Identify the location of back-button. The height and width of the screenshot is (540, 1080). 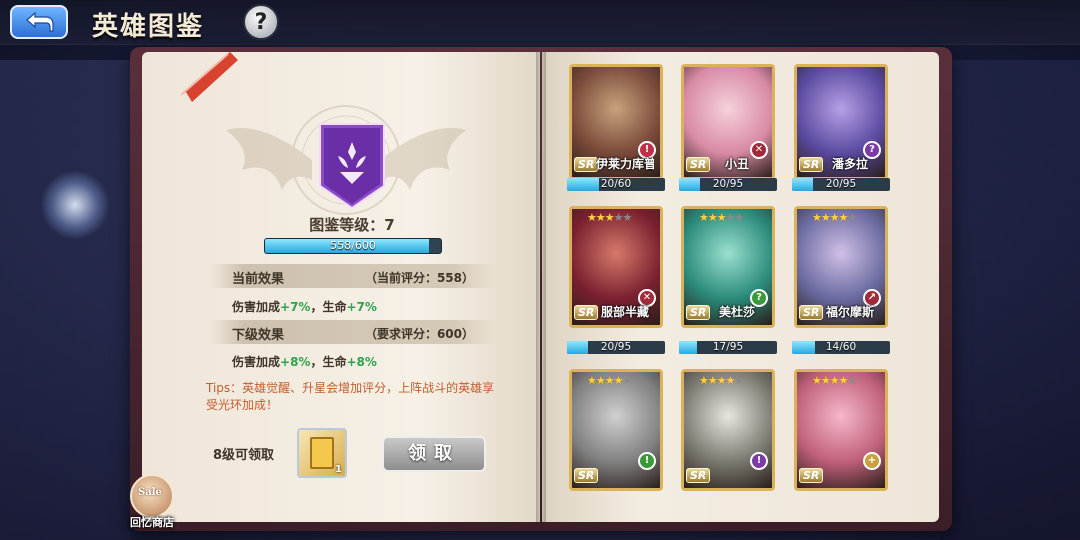
(39, 22).